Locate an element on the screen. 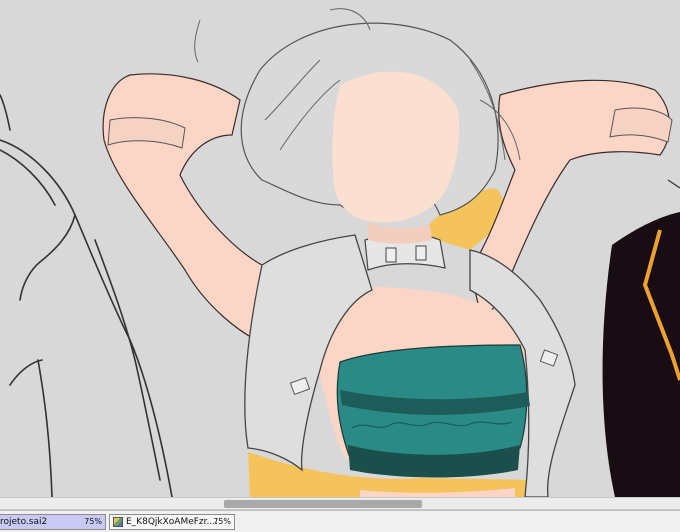  horizontal-scrollbar is located at coordinates (340, 503).